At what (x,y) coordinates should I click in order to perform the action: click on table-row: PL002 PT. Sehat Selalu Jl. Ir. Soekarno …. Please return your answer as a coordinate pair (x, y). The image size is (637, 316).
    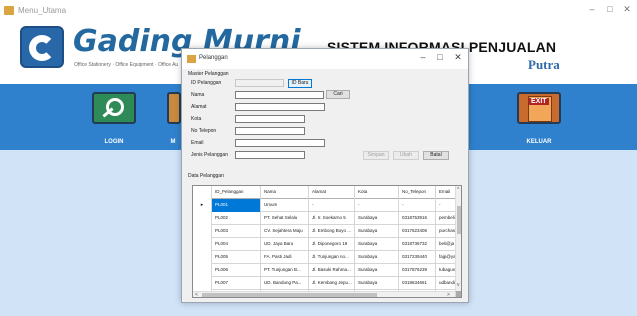
    Looking at the image, I should click on (324, 218).